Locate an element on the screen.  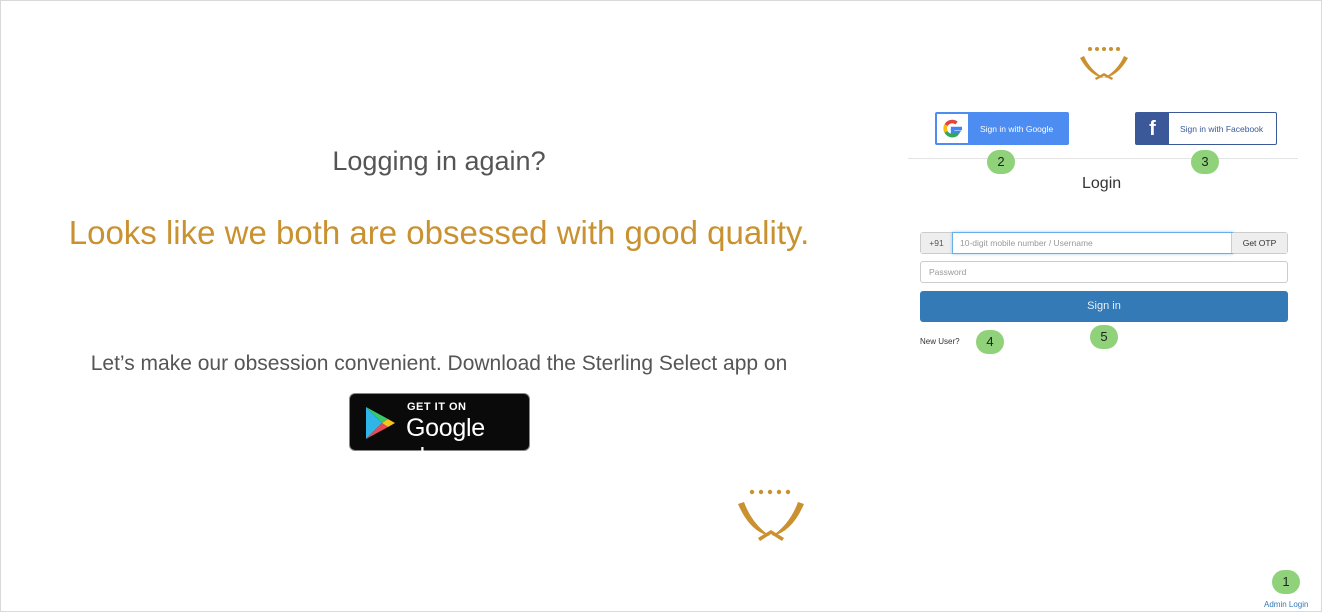
get-otp-button: Get OTP is located at coordinates (1259, 243).